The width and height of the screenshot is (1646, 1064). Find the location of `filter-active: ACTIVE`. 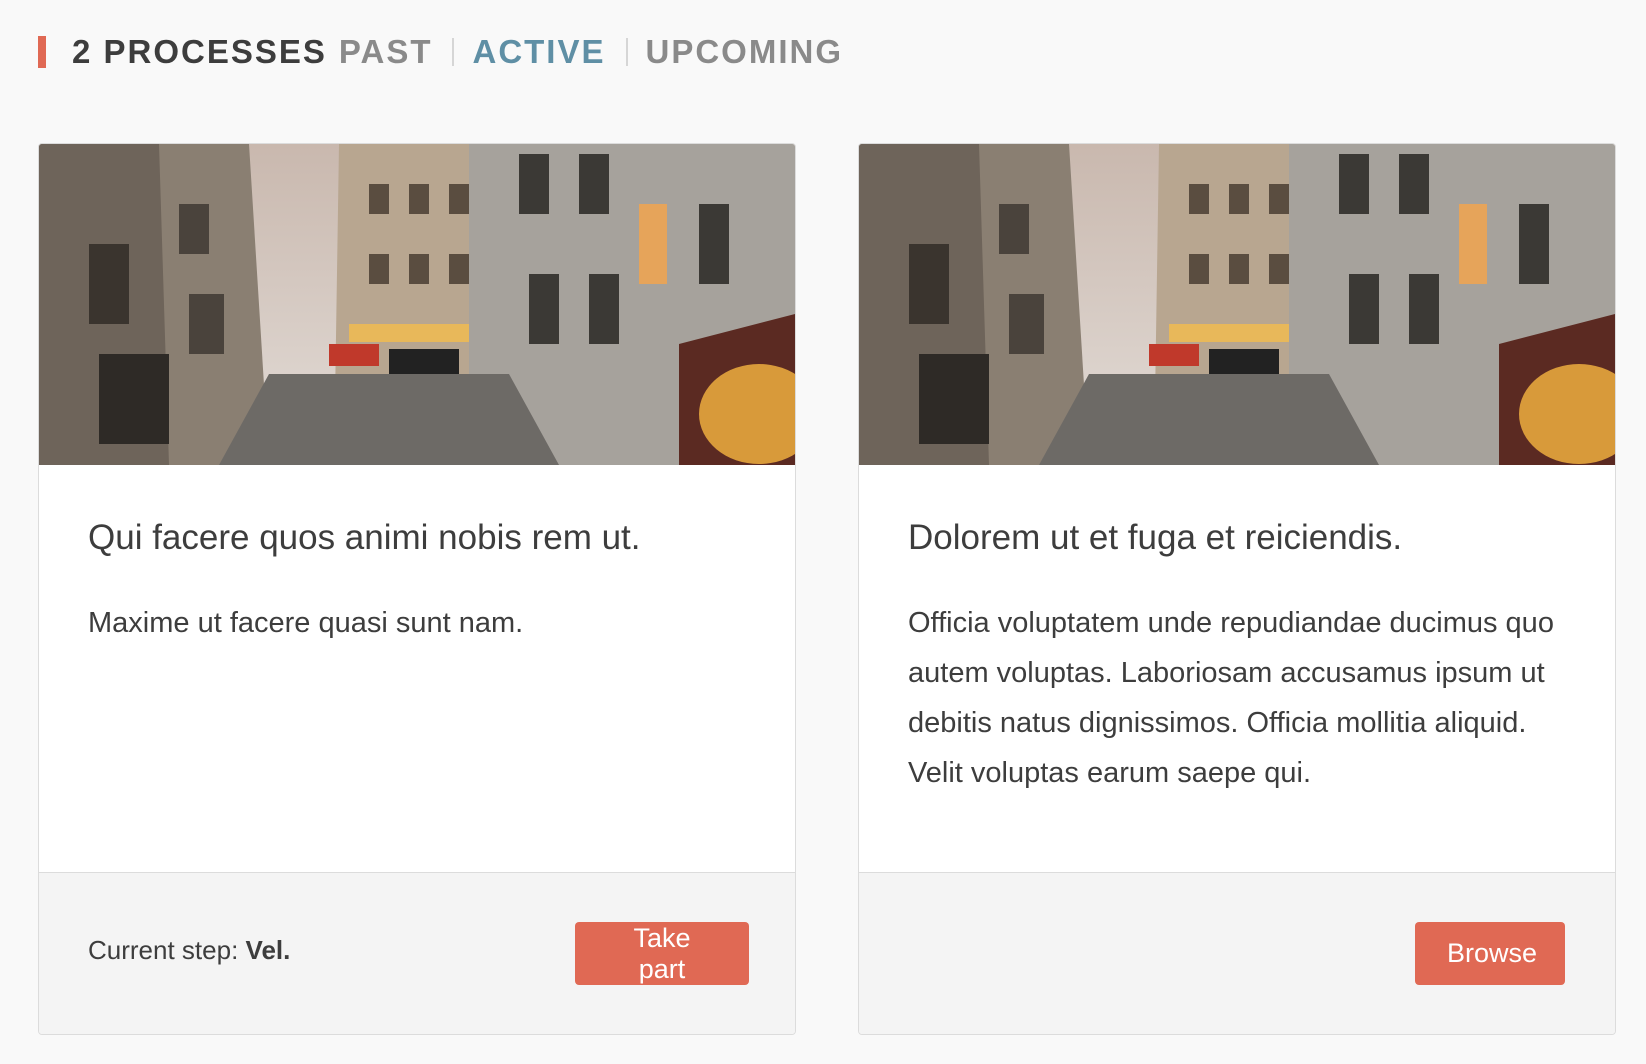

filter-active: ACTIVE is located at coordinates (538, 52).